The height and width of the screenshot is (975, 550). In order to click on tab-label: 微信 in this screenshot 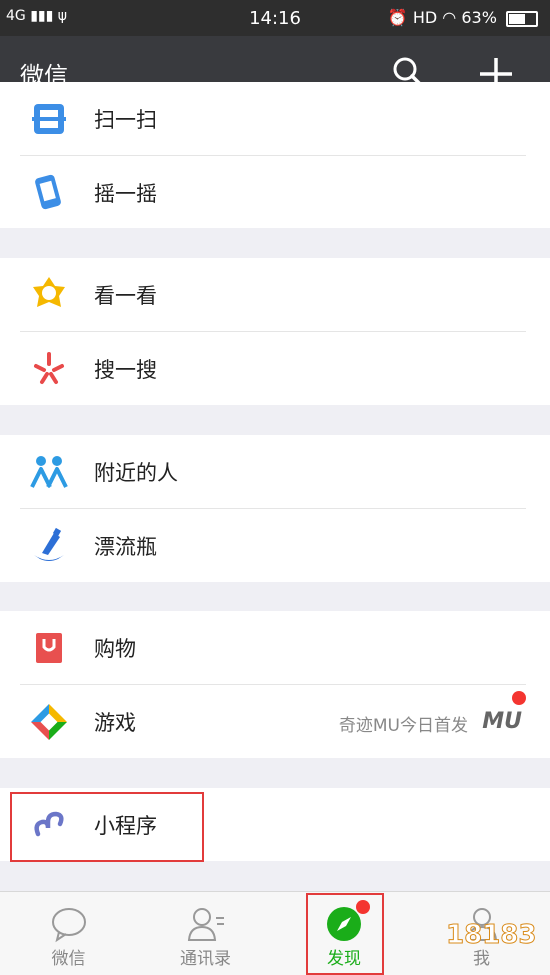, I will do `click(68, 959)`.